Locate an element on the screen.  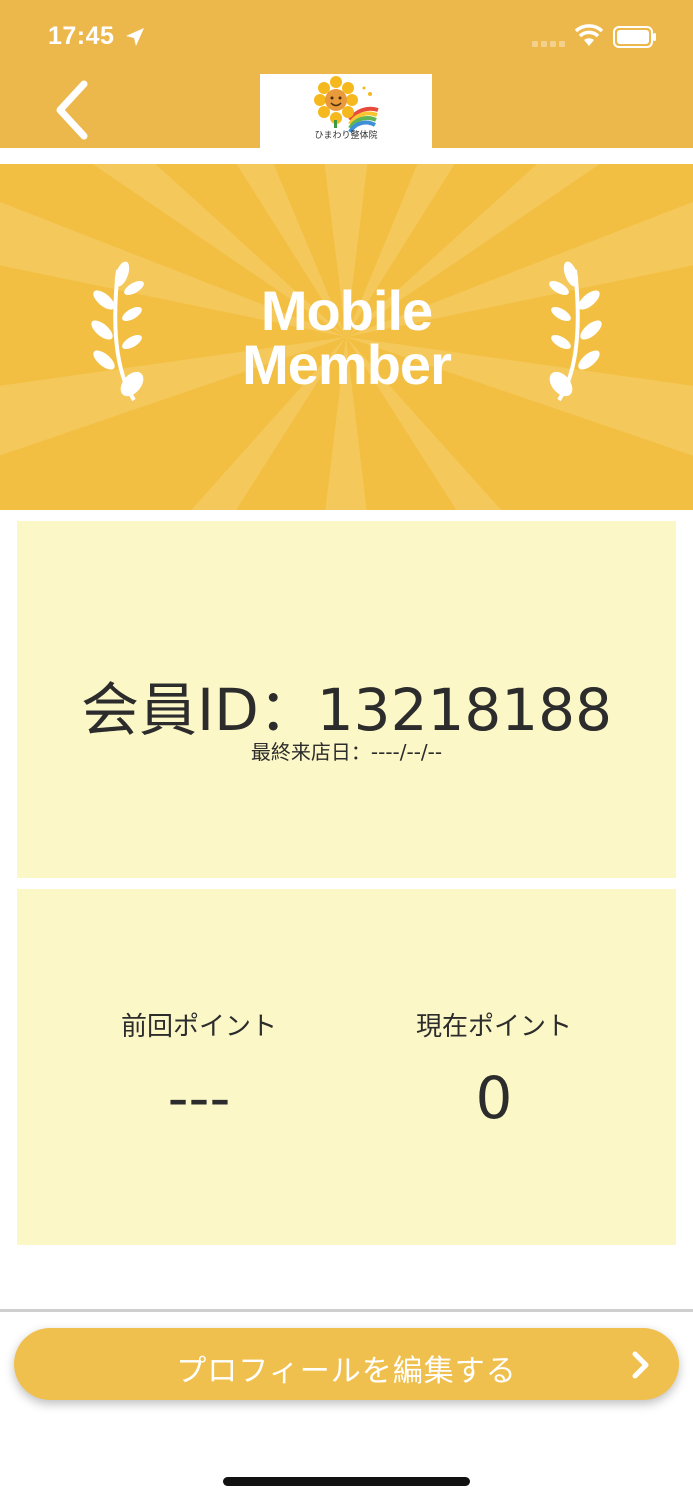
clinic-logo: ひまわり整体院 is located at coordinates (346, 111).